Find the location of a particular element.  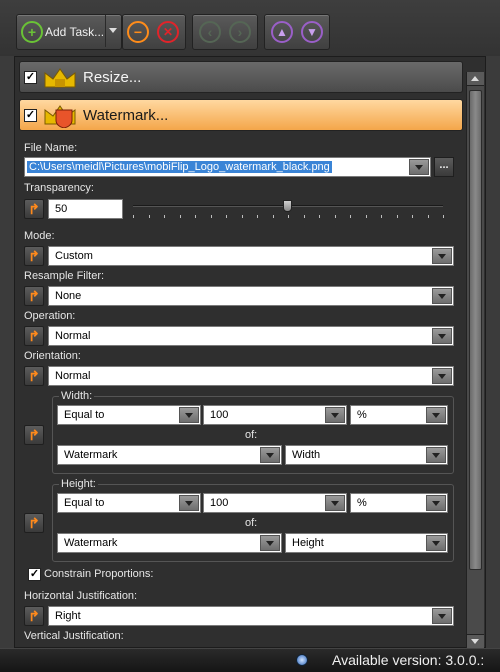

scroll-down-arrow is located at coordinates (475, 641).